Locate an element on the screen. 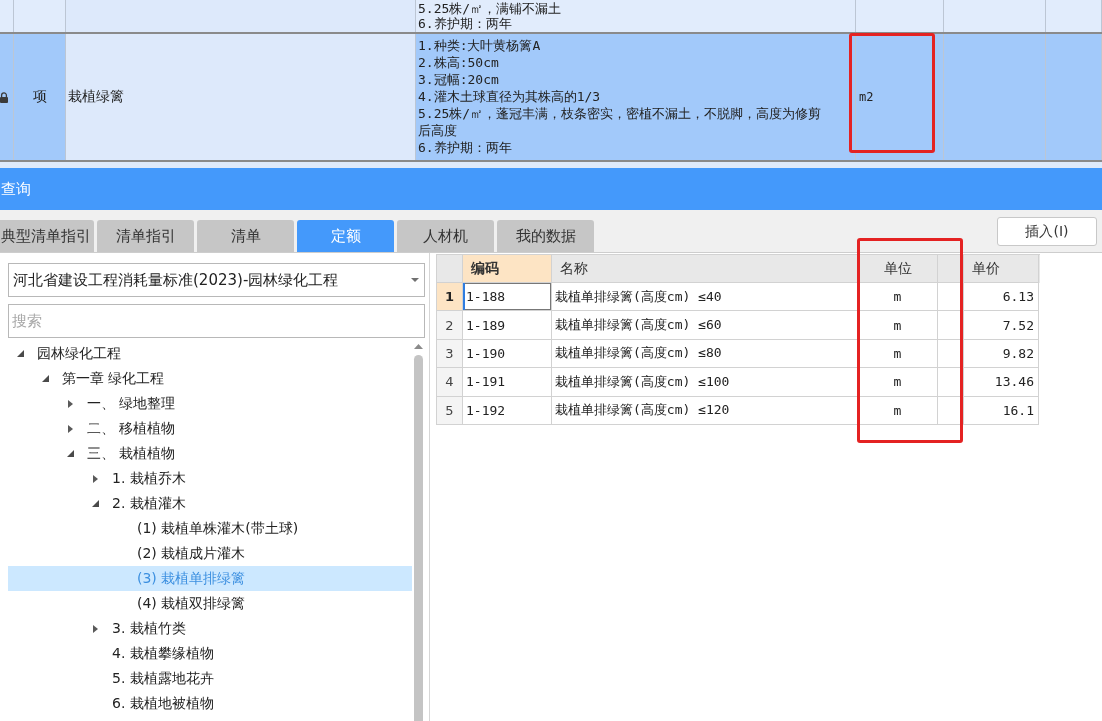  search-field: 搜索 is located at coordinates (216, 321).